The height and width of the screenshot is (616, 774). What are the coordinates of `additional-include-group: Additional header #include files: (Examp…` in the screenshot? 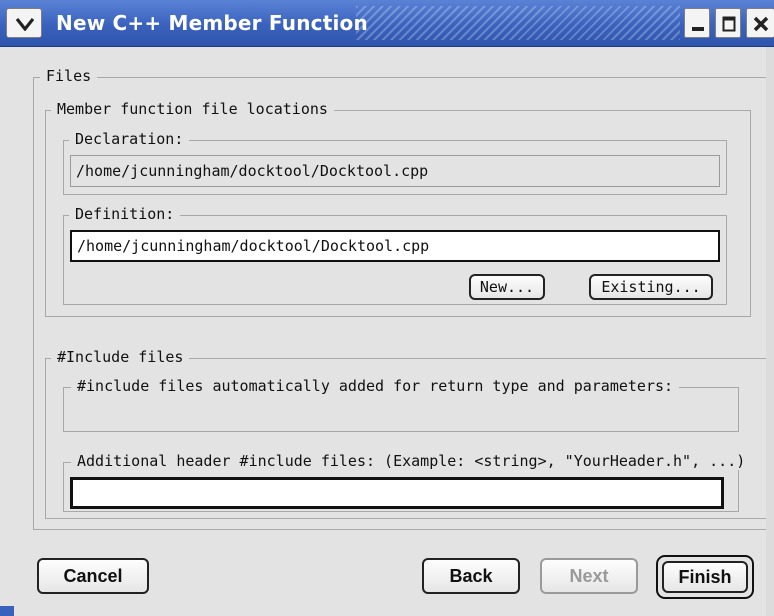 It's located at (407, 482).